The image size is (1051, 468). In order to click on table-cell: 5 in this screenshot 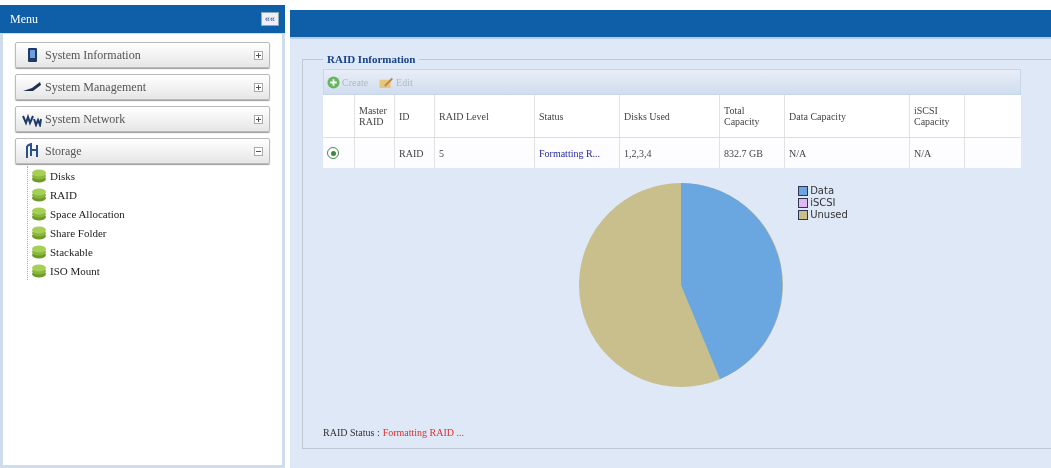, I will do `click(441, 153)`.